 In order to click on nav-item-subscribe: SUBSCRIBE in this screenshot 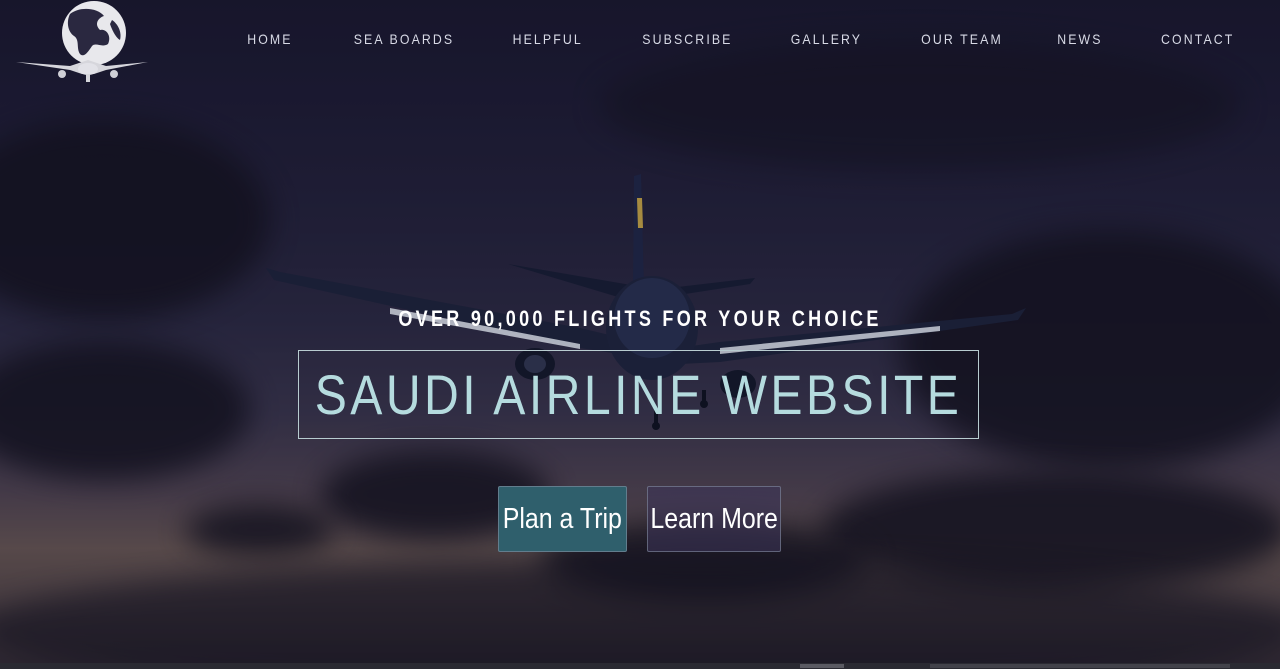, I will do `click(688, 39)`.